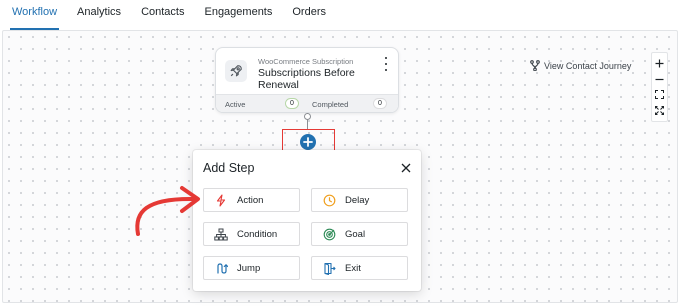  I want to click on exit-icon, so click(329, 268).